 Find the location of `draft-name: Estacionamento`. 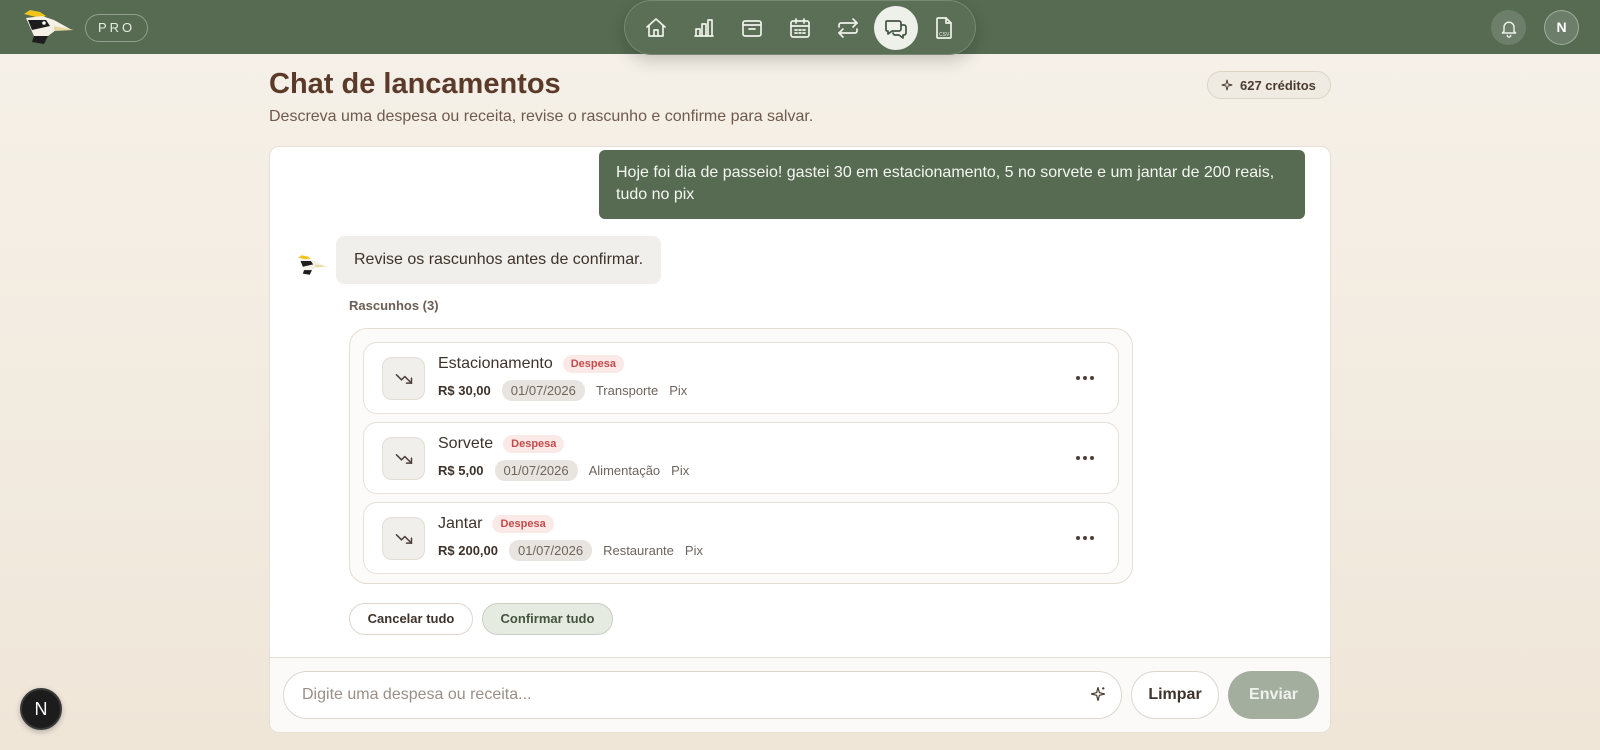

draft-name: Estacionamento is located at coordinates (495, 363).